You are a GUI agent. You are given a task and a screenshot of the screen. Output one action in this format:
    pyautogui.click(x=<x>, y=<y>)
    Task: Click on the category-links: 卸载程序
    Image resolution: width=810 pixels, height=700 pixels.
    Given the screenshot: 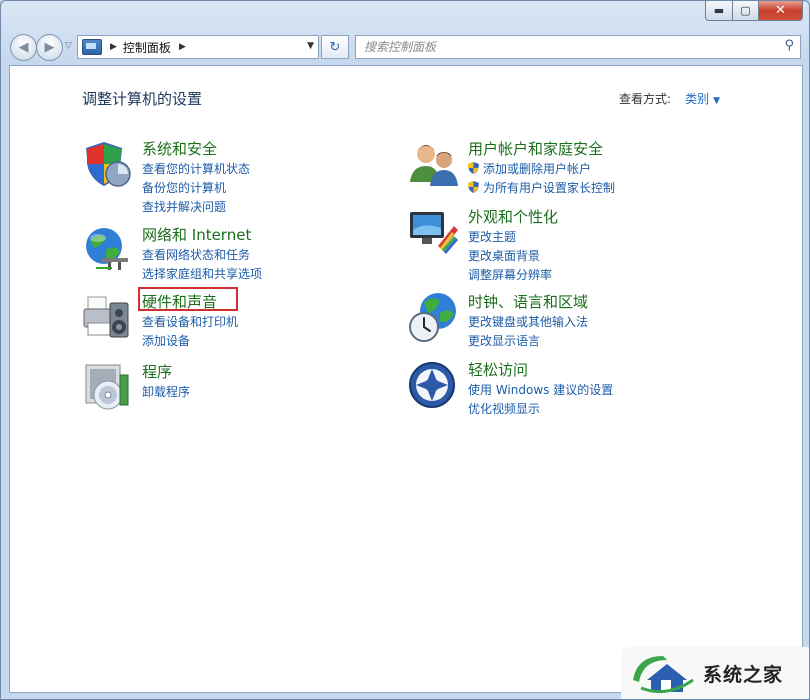 What is the action you would take?
    pyautogui.click(x=166, y=392)
    